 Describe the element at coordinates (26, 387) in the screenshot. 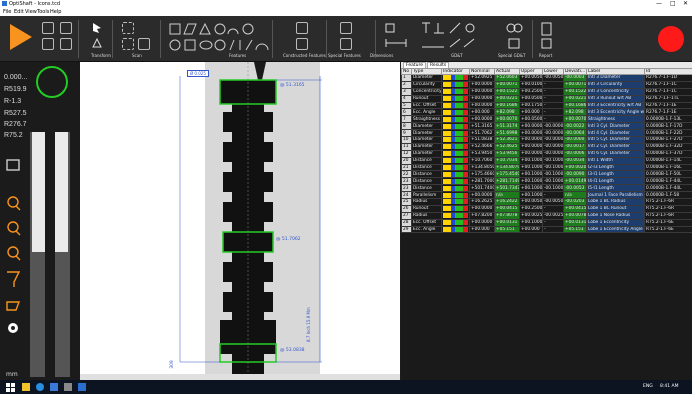

I see `file-explorer-icon` at that location.